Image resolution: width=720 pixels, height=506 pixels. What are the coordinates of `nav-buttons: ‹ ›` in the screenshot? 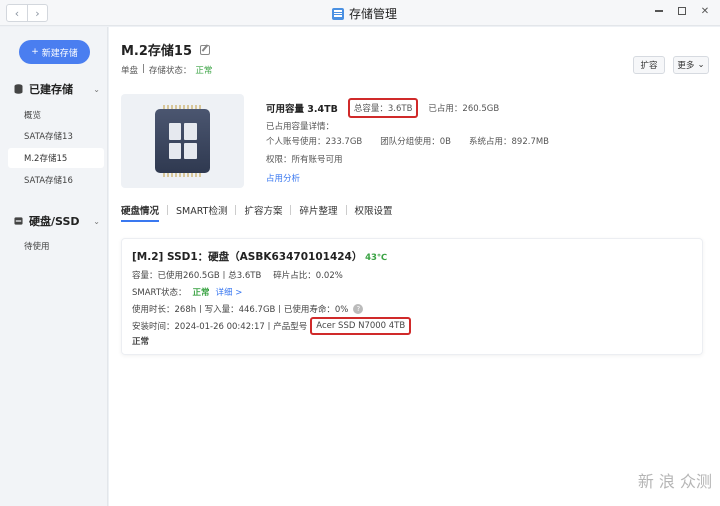 It's located at (27, 13).